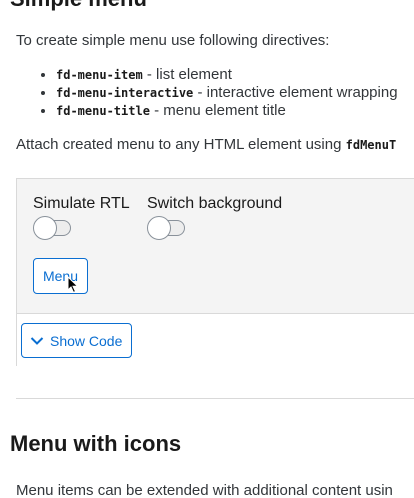 This screenshot has height=498, width=414. Describe the element at coordinates (99, 75) in the screenshot. I see `directive-code: fd-menu-item` at that location.